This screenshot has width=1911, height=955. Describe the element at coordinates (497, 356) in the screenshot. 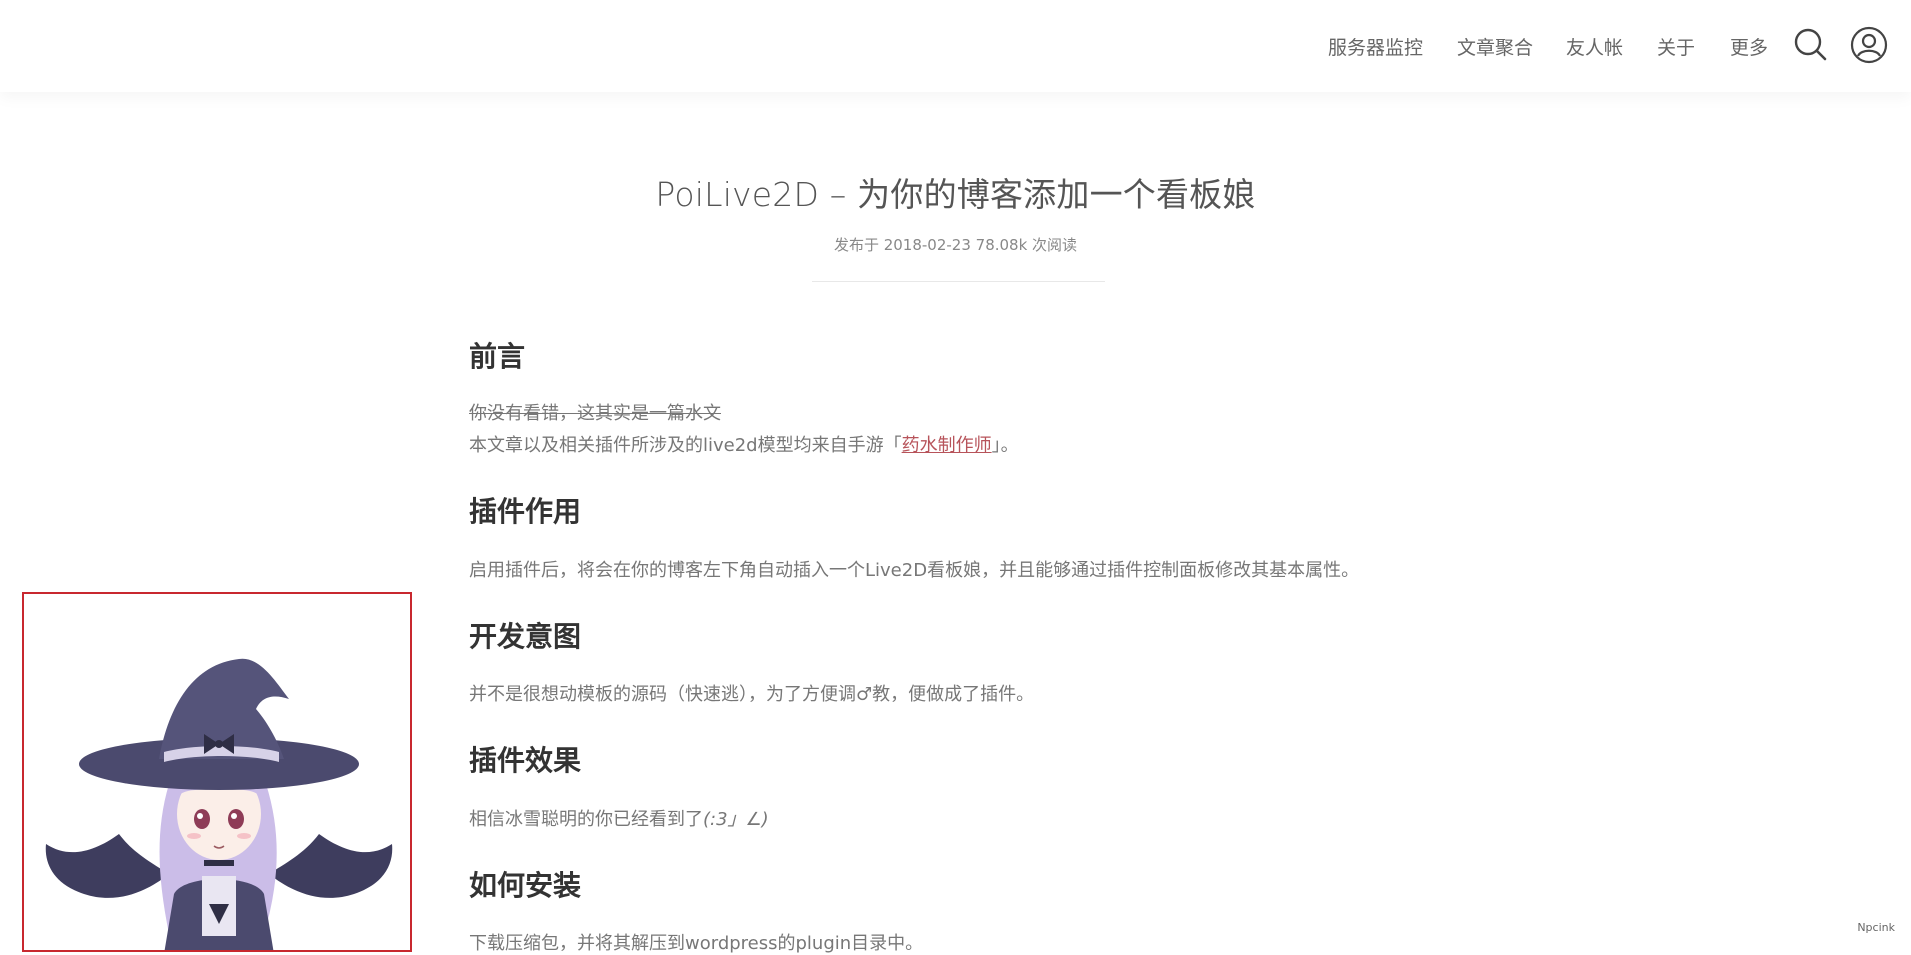

I see `heading-preface: 前言` at that location.